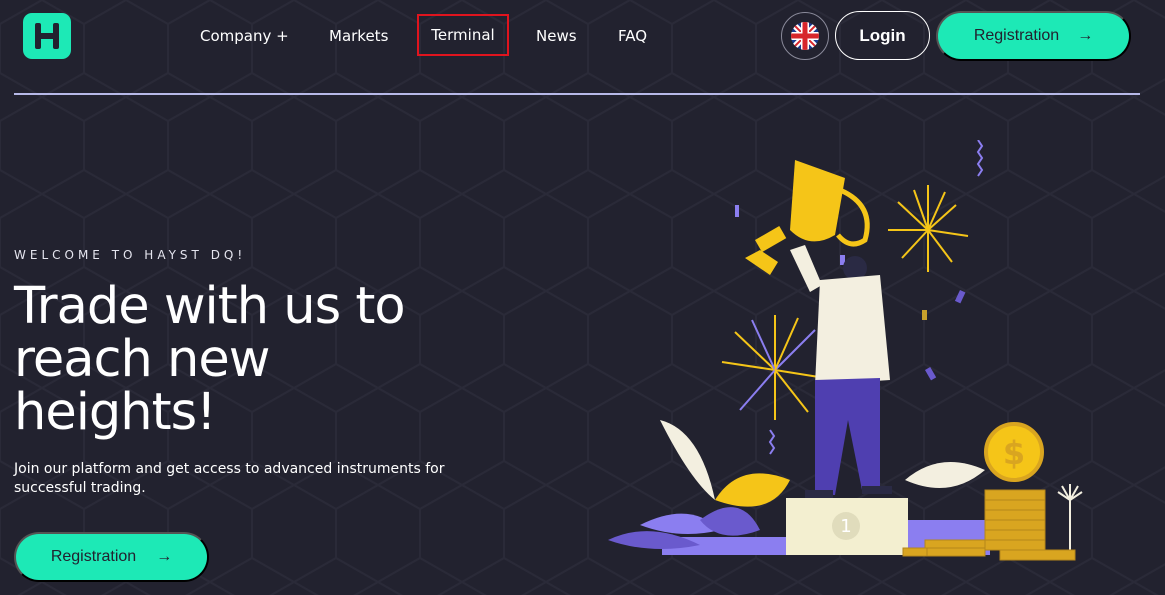 This screenshot has height=595, width=1165. Describe the element at coordinates (577, 94) in the screenshot. I see `header-divider` at that location.